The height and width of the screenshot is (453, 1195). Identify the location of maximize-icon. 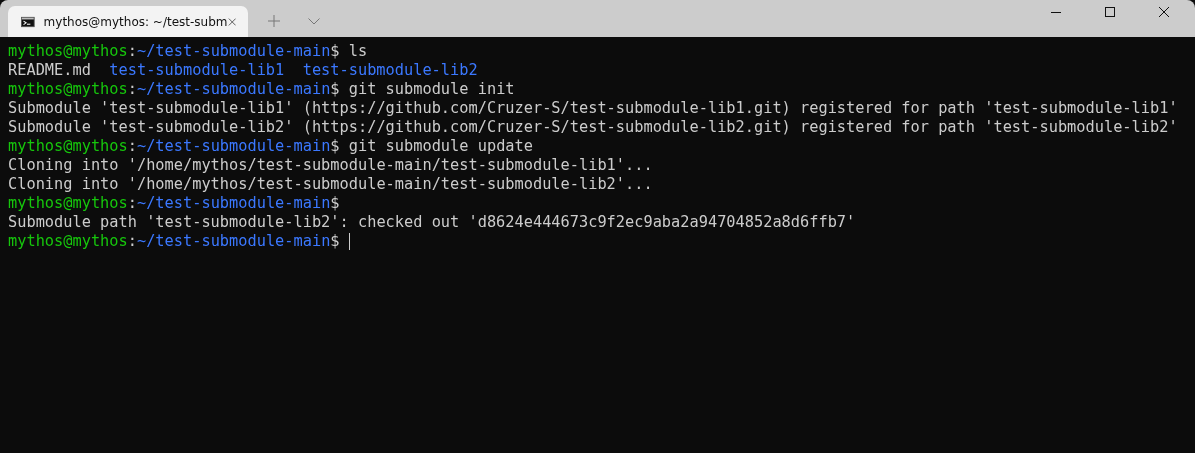
(1110, 12).